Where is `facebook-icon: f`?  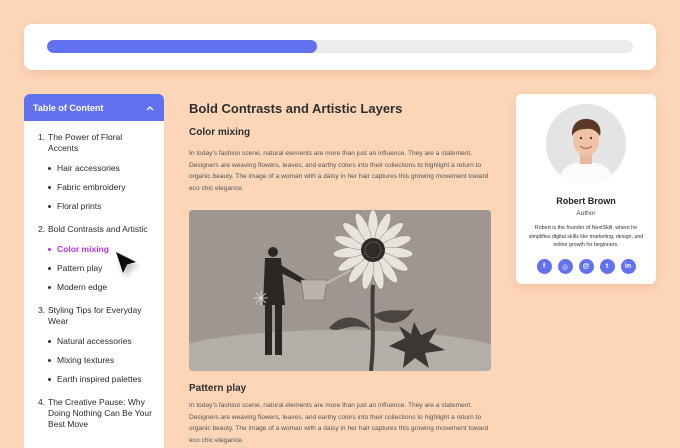
facebook-icon: f is located at coordinates (544, 266).